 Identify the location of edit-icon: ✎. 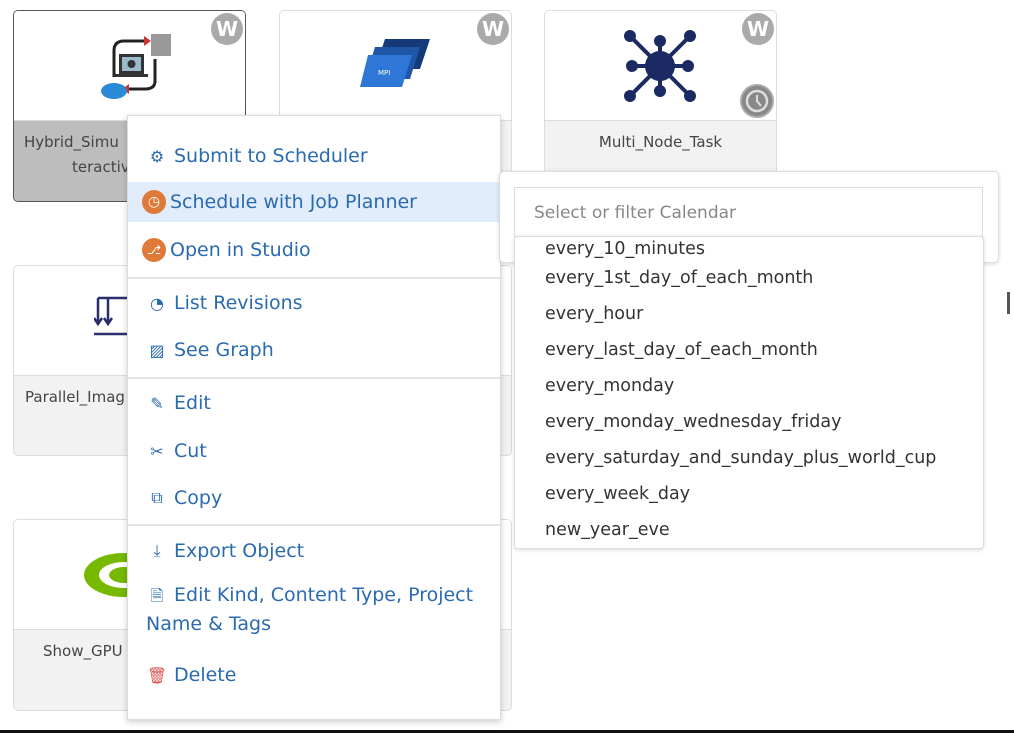
(157, 403).